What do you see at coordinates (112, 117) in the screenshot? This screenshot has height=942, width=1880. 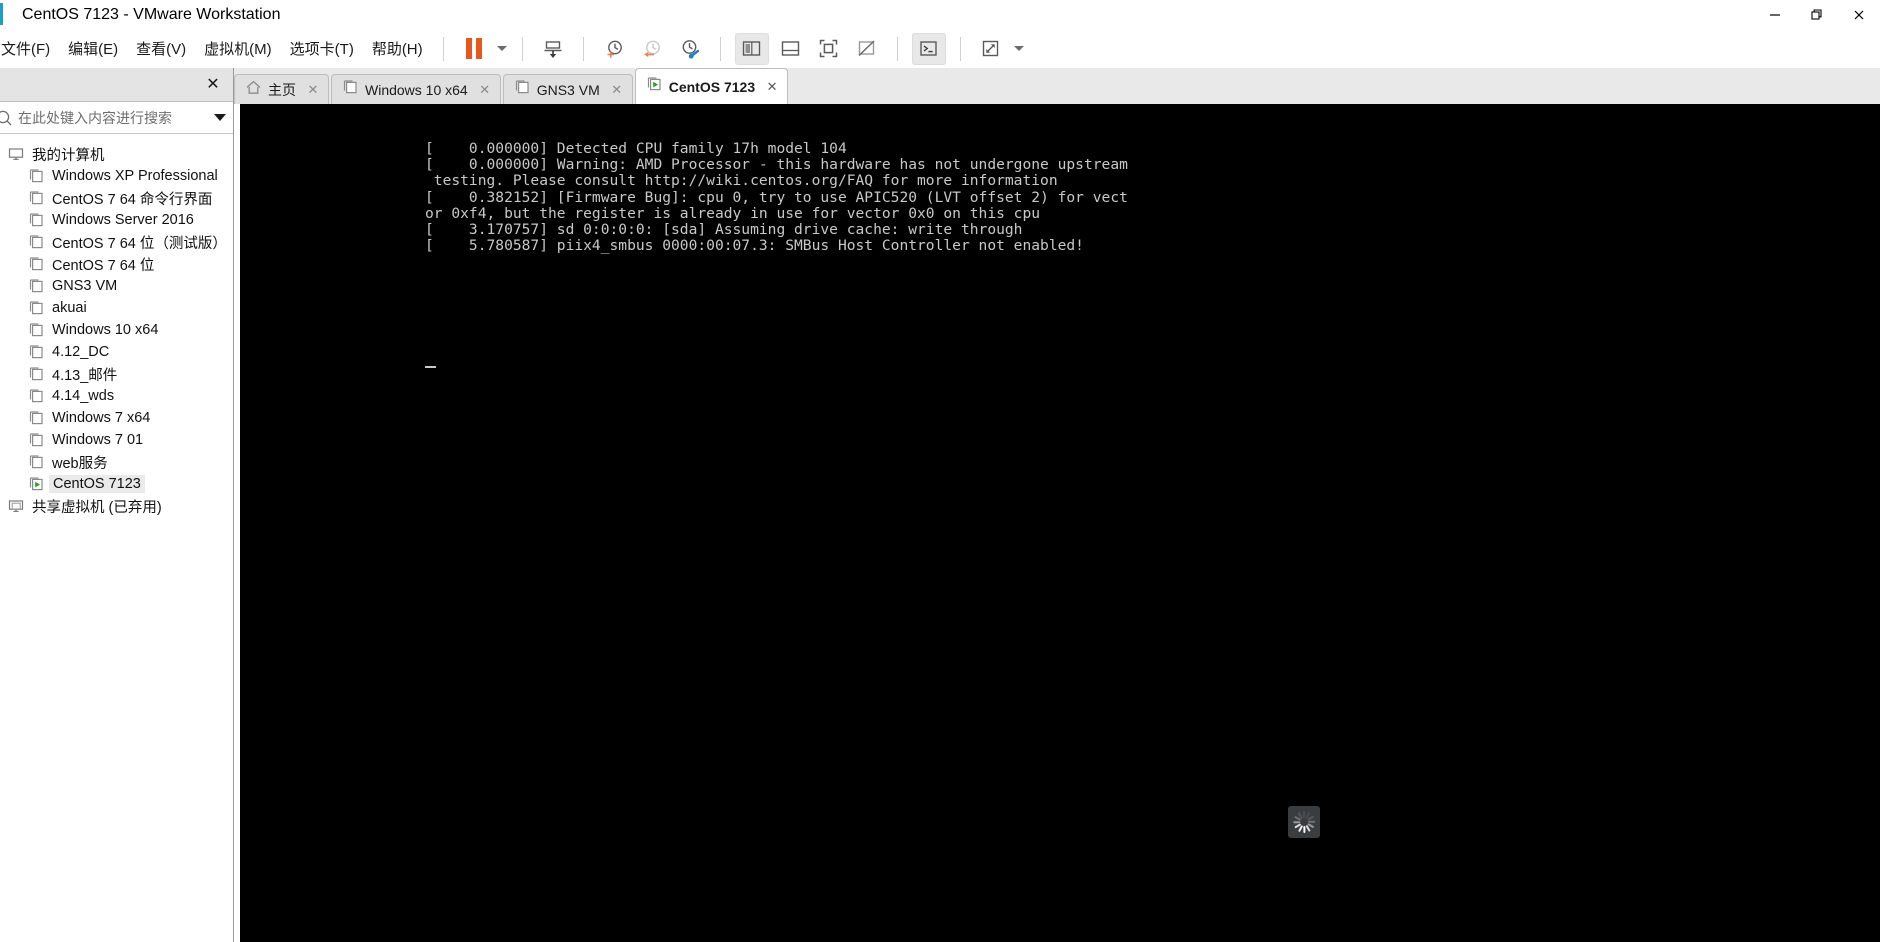 I see `search-input` at bounding box center [112, 117].